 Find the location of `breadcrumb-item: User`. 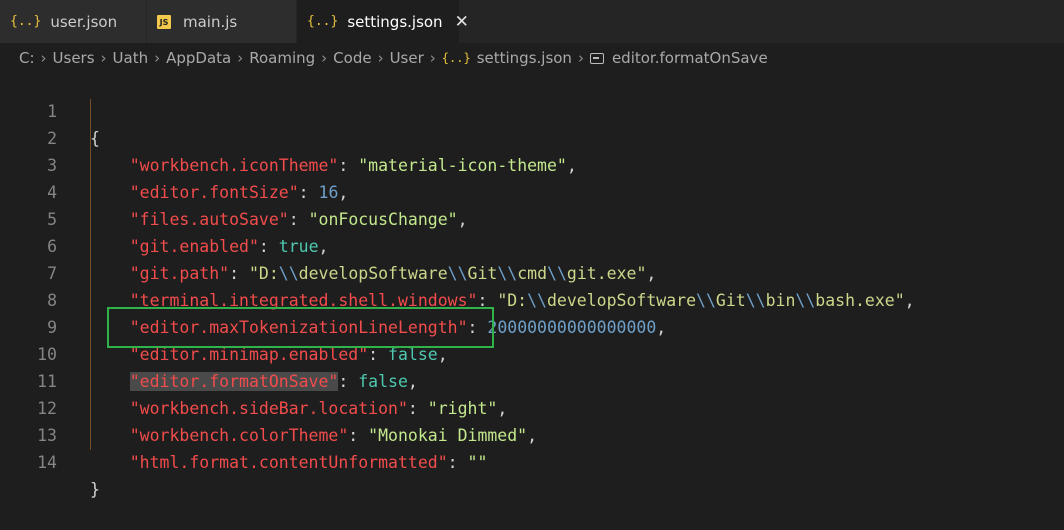

breadcrumb-item: User is located at coordinates (407, 58).